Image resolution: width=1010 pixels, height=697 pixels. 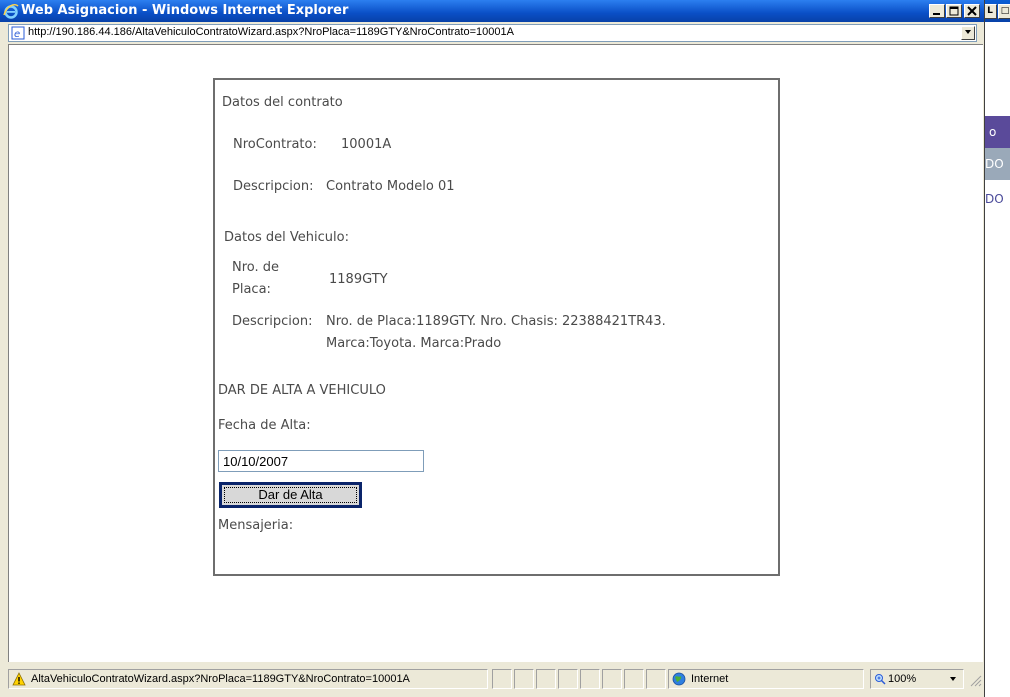 I want to click on minimize-icon, so click(x=936, y=14).